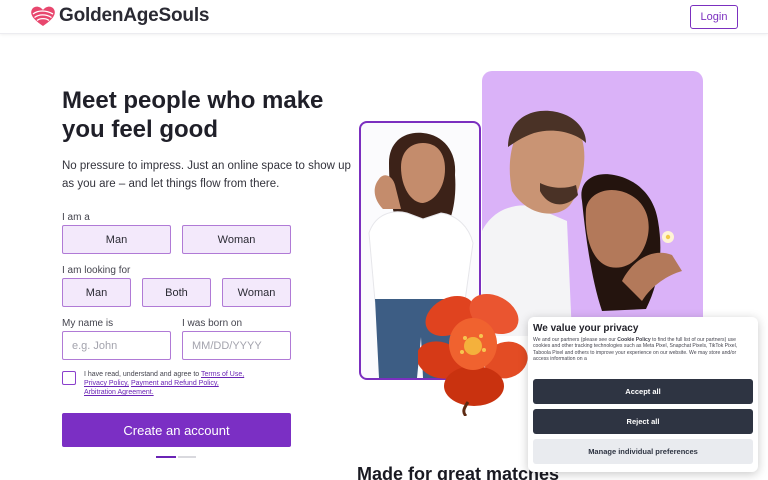  What do you see at coordinates (256, 292) in the screenshot?
I see `looking-for-woman-option: Woman` at bounding box center [256, 292].